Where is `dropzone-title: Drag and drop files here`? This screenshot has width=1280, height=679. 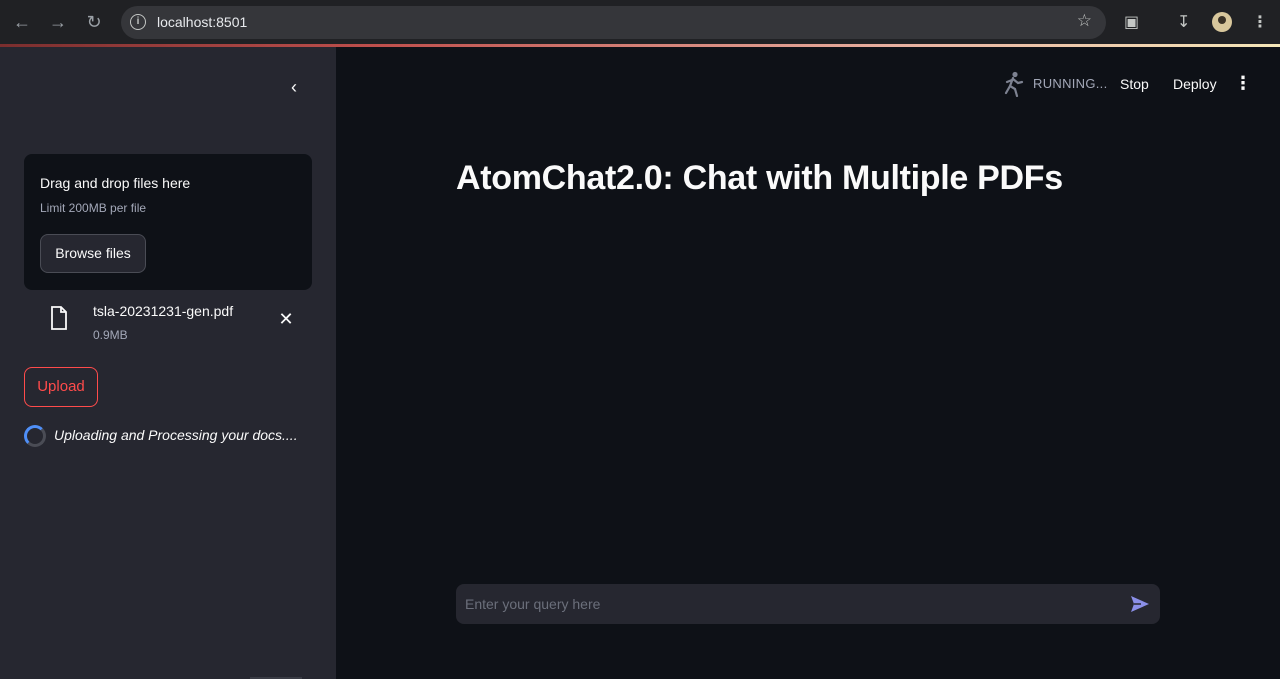
dropzone-title: Drag and drop files here is located at coordinates (115, 183).